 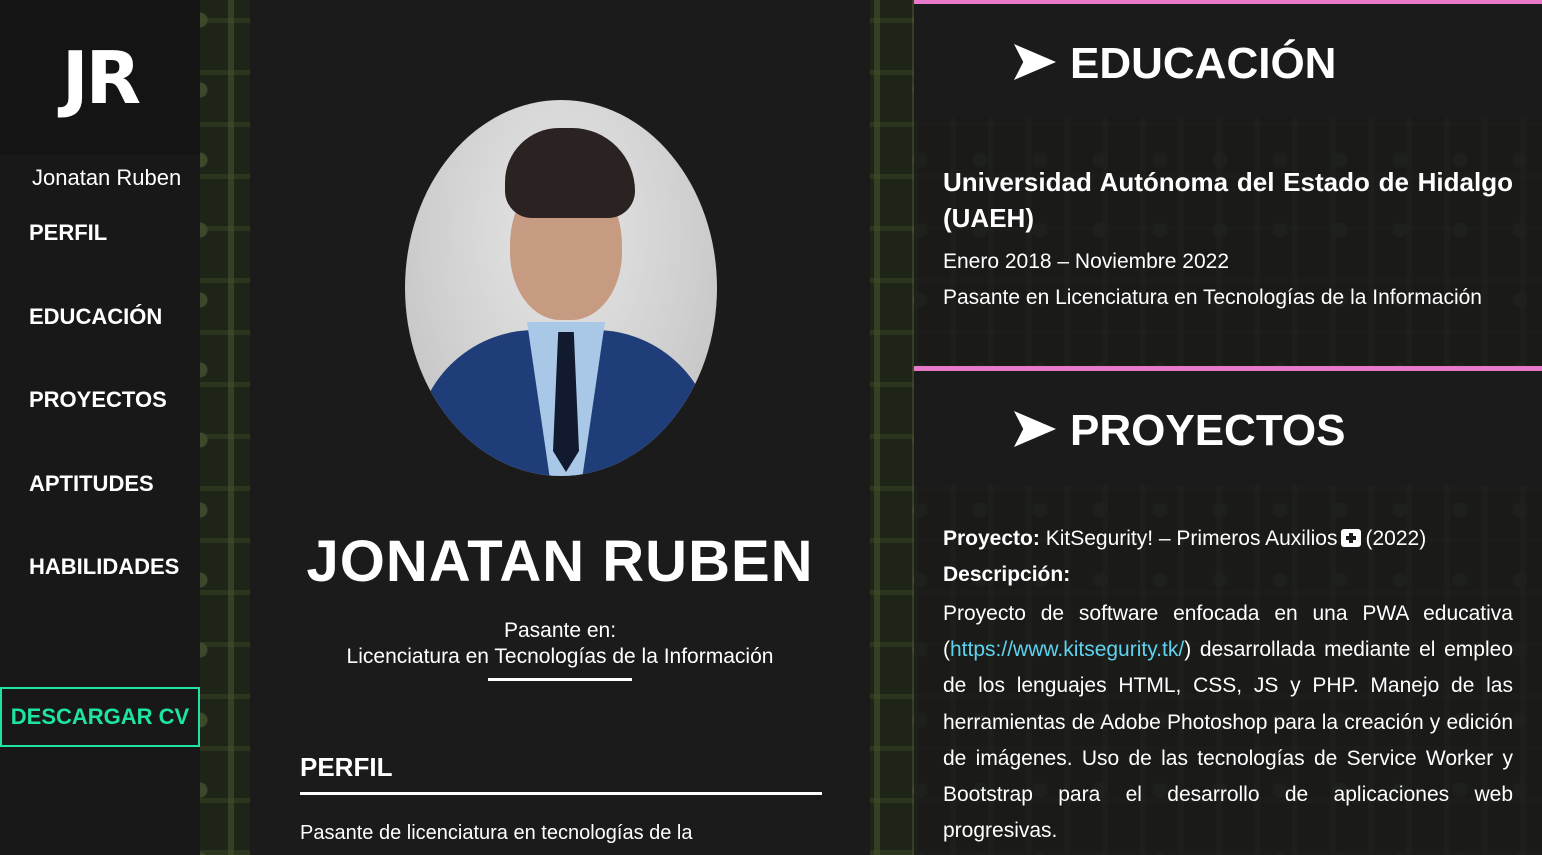 I want to click on project-year: (2022), so click(x=1396, y=538).